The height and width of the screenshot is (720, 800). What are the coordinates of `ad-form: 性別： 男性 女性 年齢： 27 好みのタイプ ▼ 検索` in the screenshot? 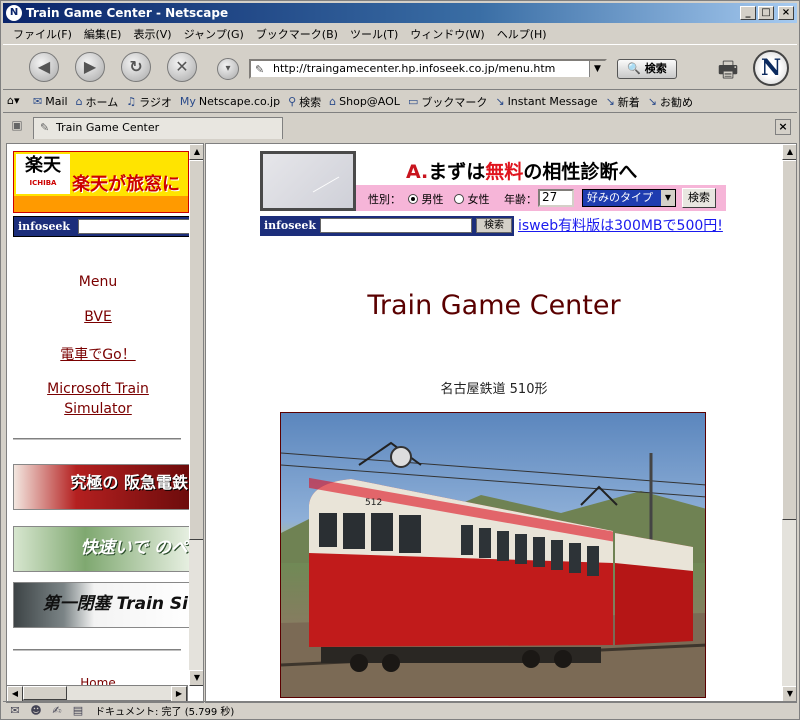 It's located at (541, 198).